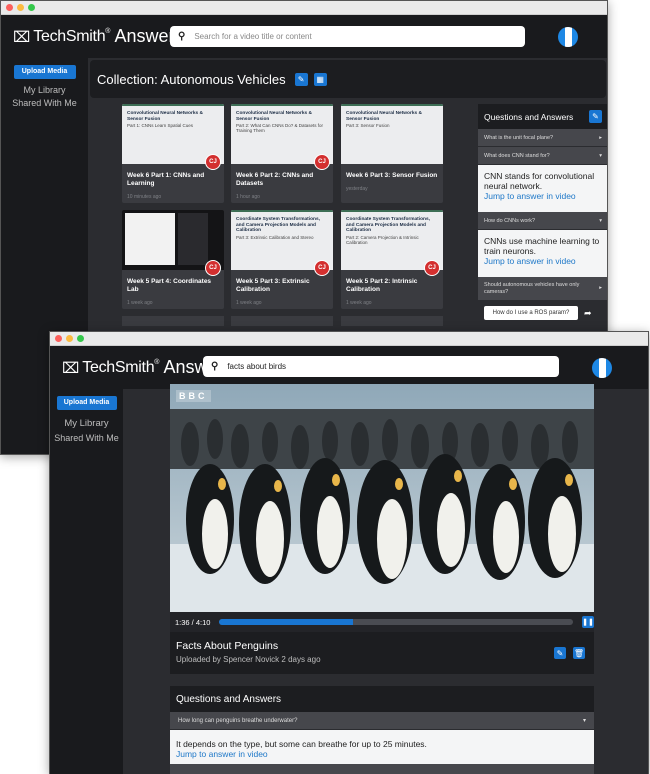  What do you see at coordinates (531, 313) in the screenshot?
I see `ask-question-input: How do I use a ROS param?` at bounding box center [531, 313].